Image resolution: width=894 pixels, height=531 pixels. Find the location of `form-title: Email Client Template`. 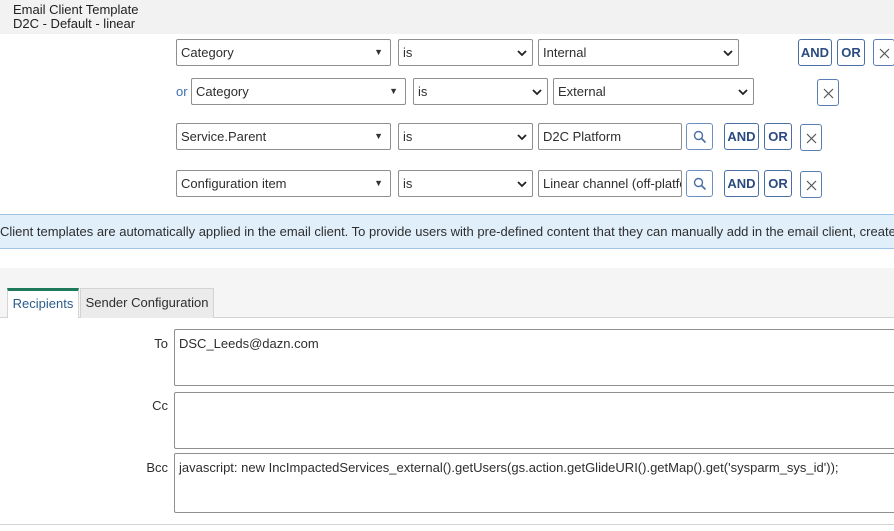

form-title: Email Client Template is located at coordinates (76, 9).